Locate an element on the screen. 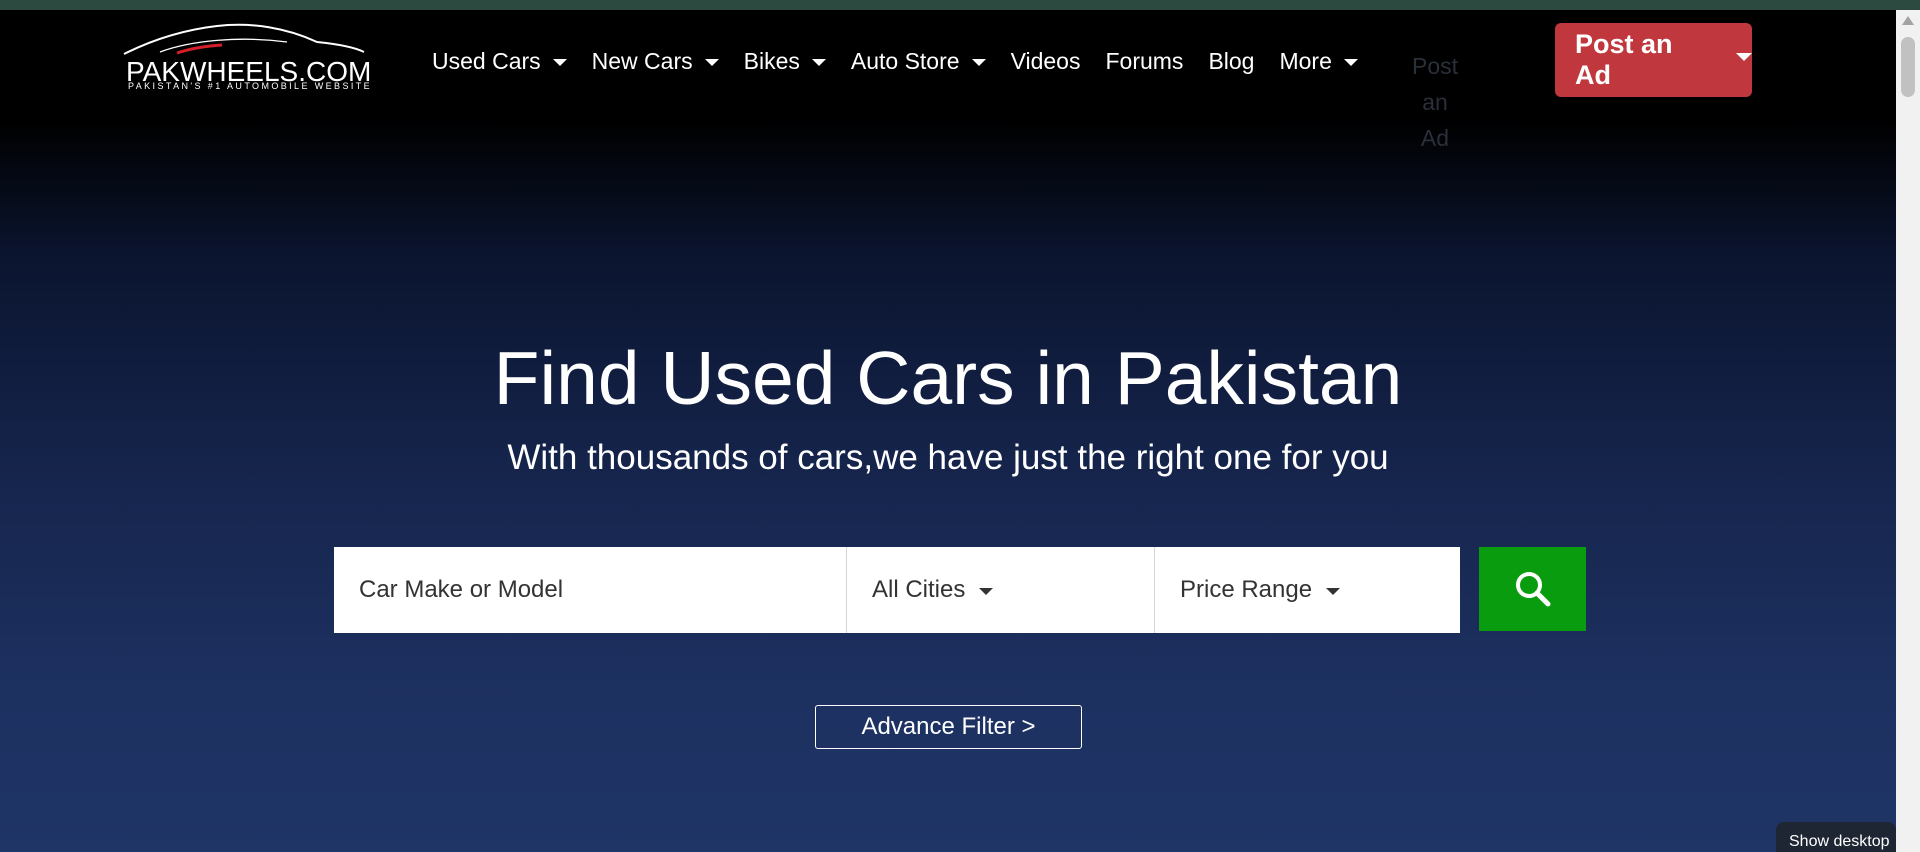  search-bar: All Cities Price Range is located at coordinates (897, 590).